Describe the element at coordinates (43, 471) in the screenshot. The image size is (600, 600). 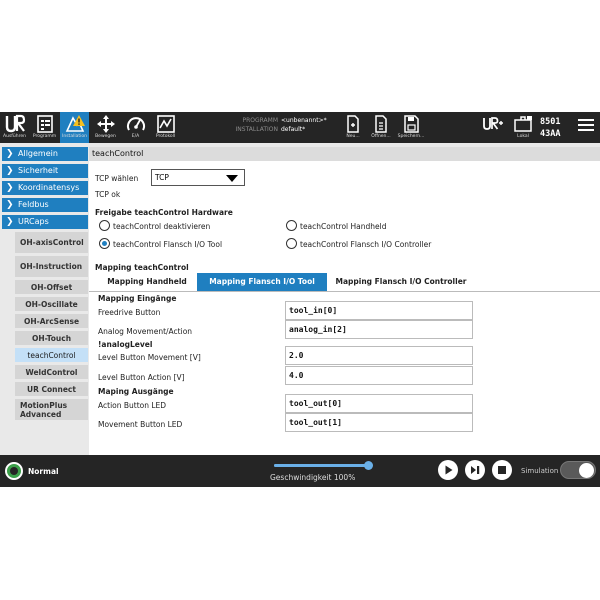
I see `robot-status-text: Normal` at that location.